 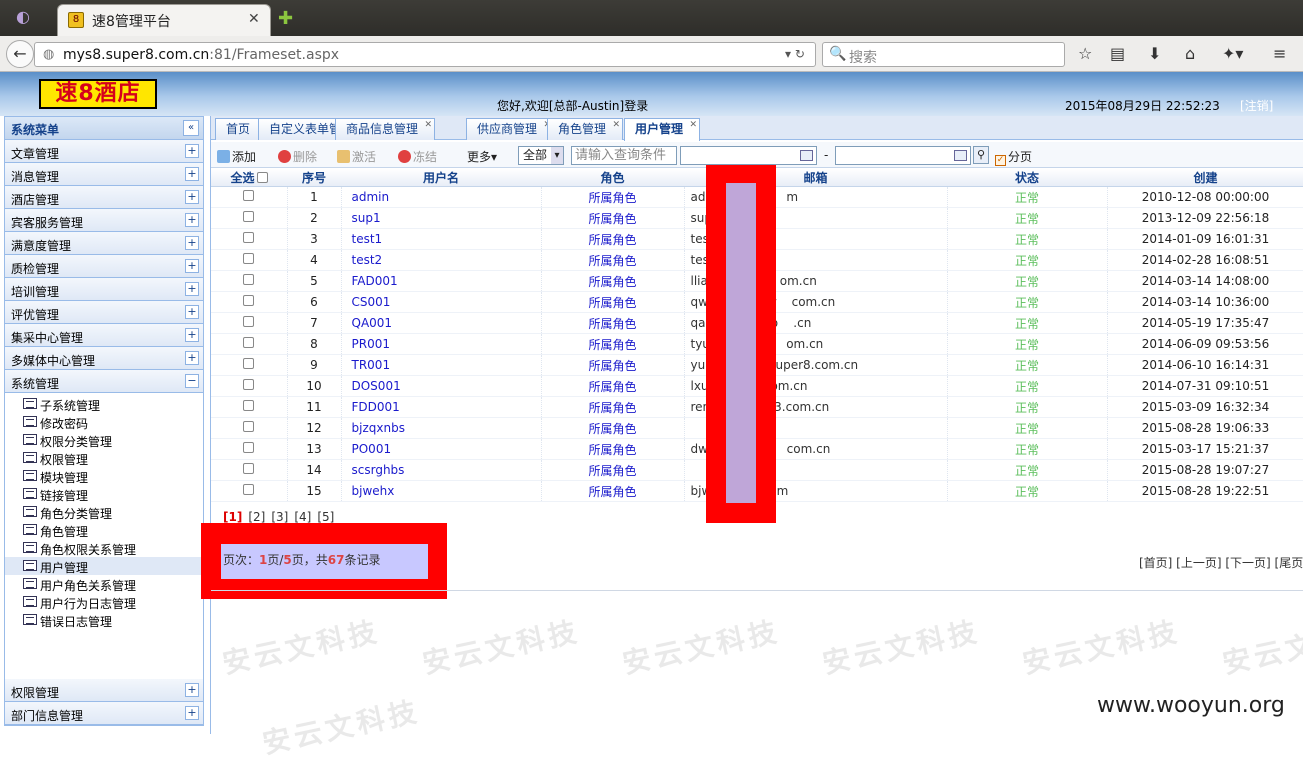 What do you see at coordinates (441, 344) in the screenshot?
I see `username-link: PR001` at bounding box center [441, 344].